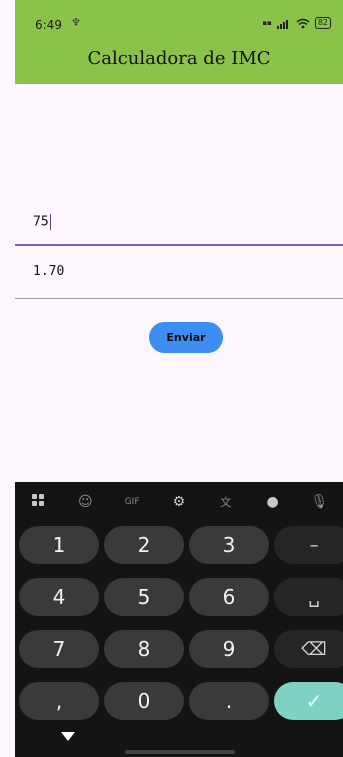  I want to click on sticker-icon: ☺, so click(85, 502).